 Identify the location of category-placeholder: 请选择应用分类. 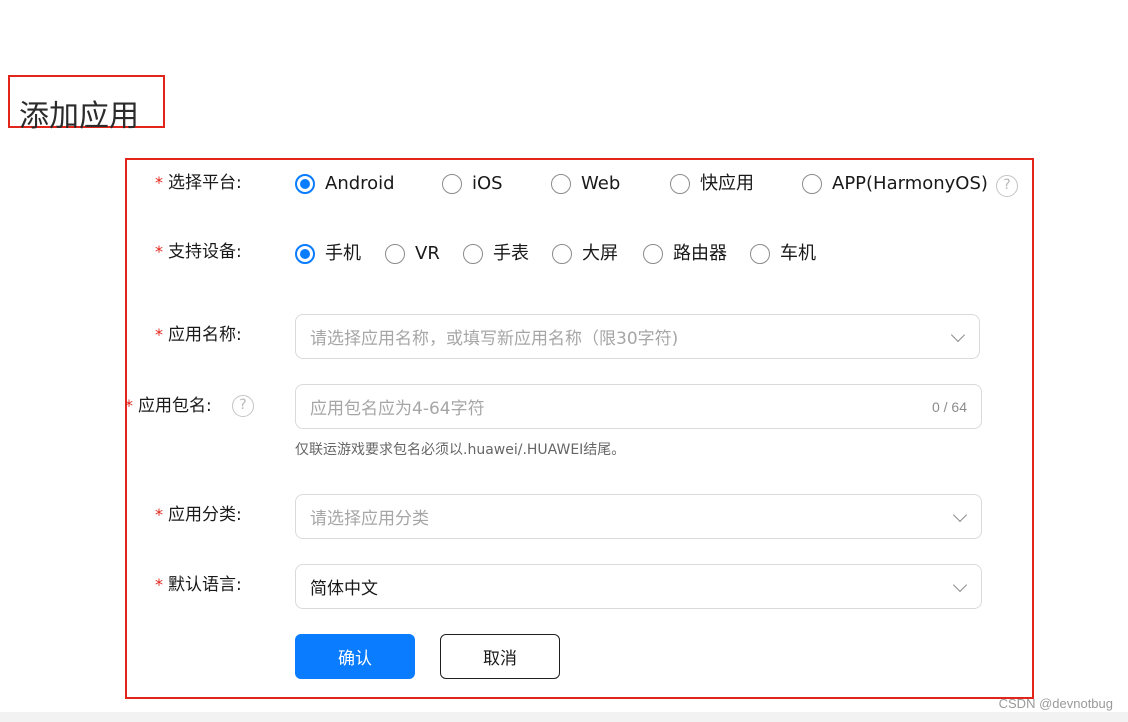
(369, 519).